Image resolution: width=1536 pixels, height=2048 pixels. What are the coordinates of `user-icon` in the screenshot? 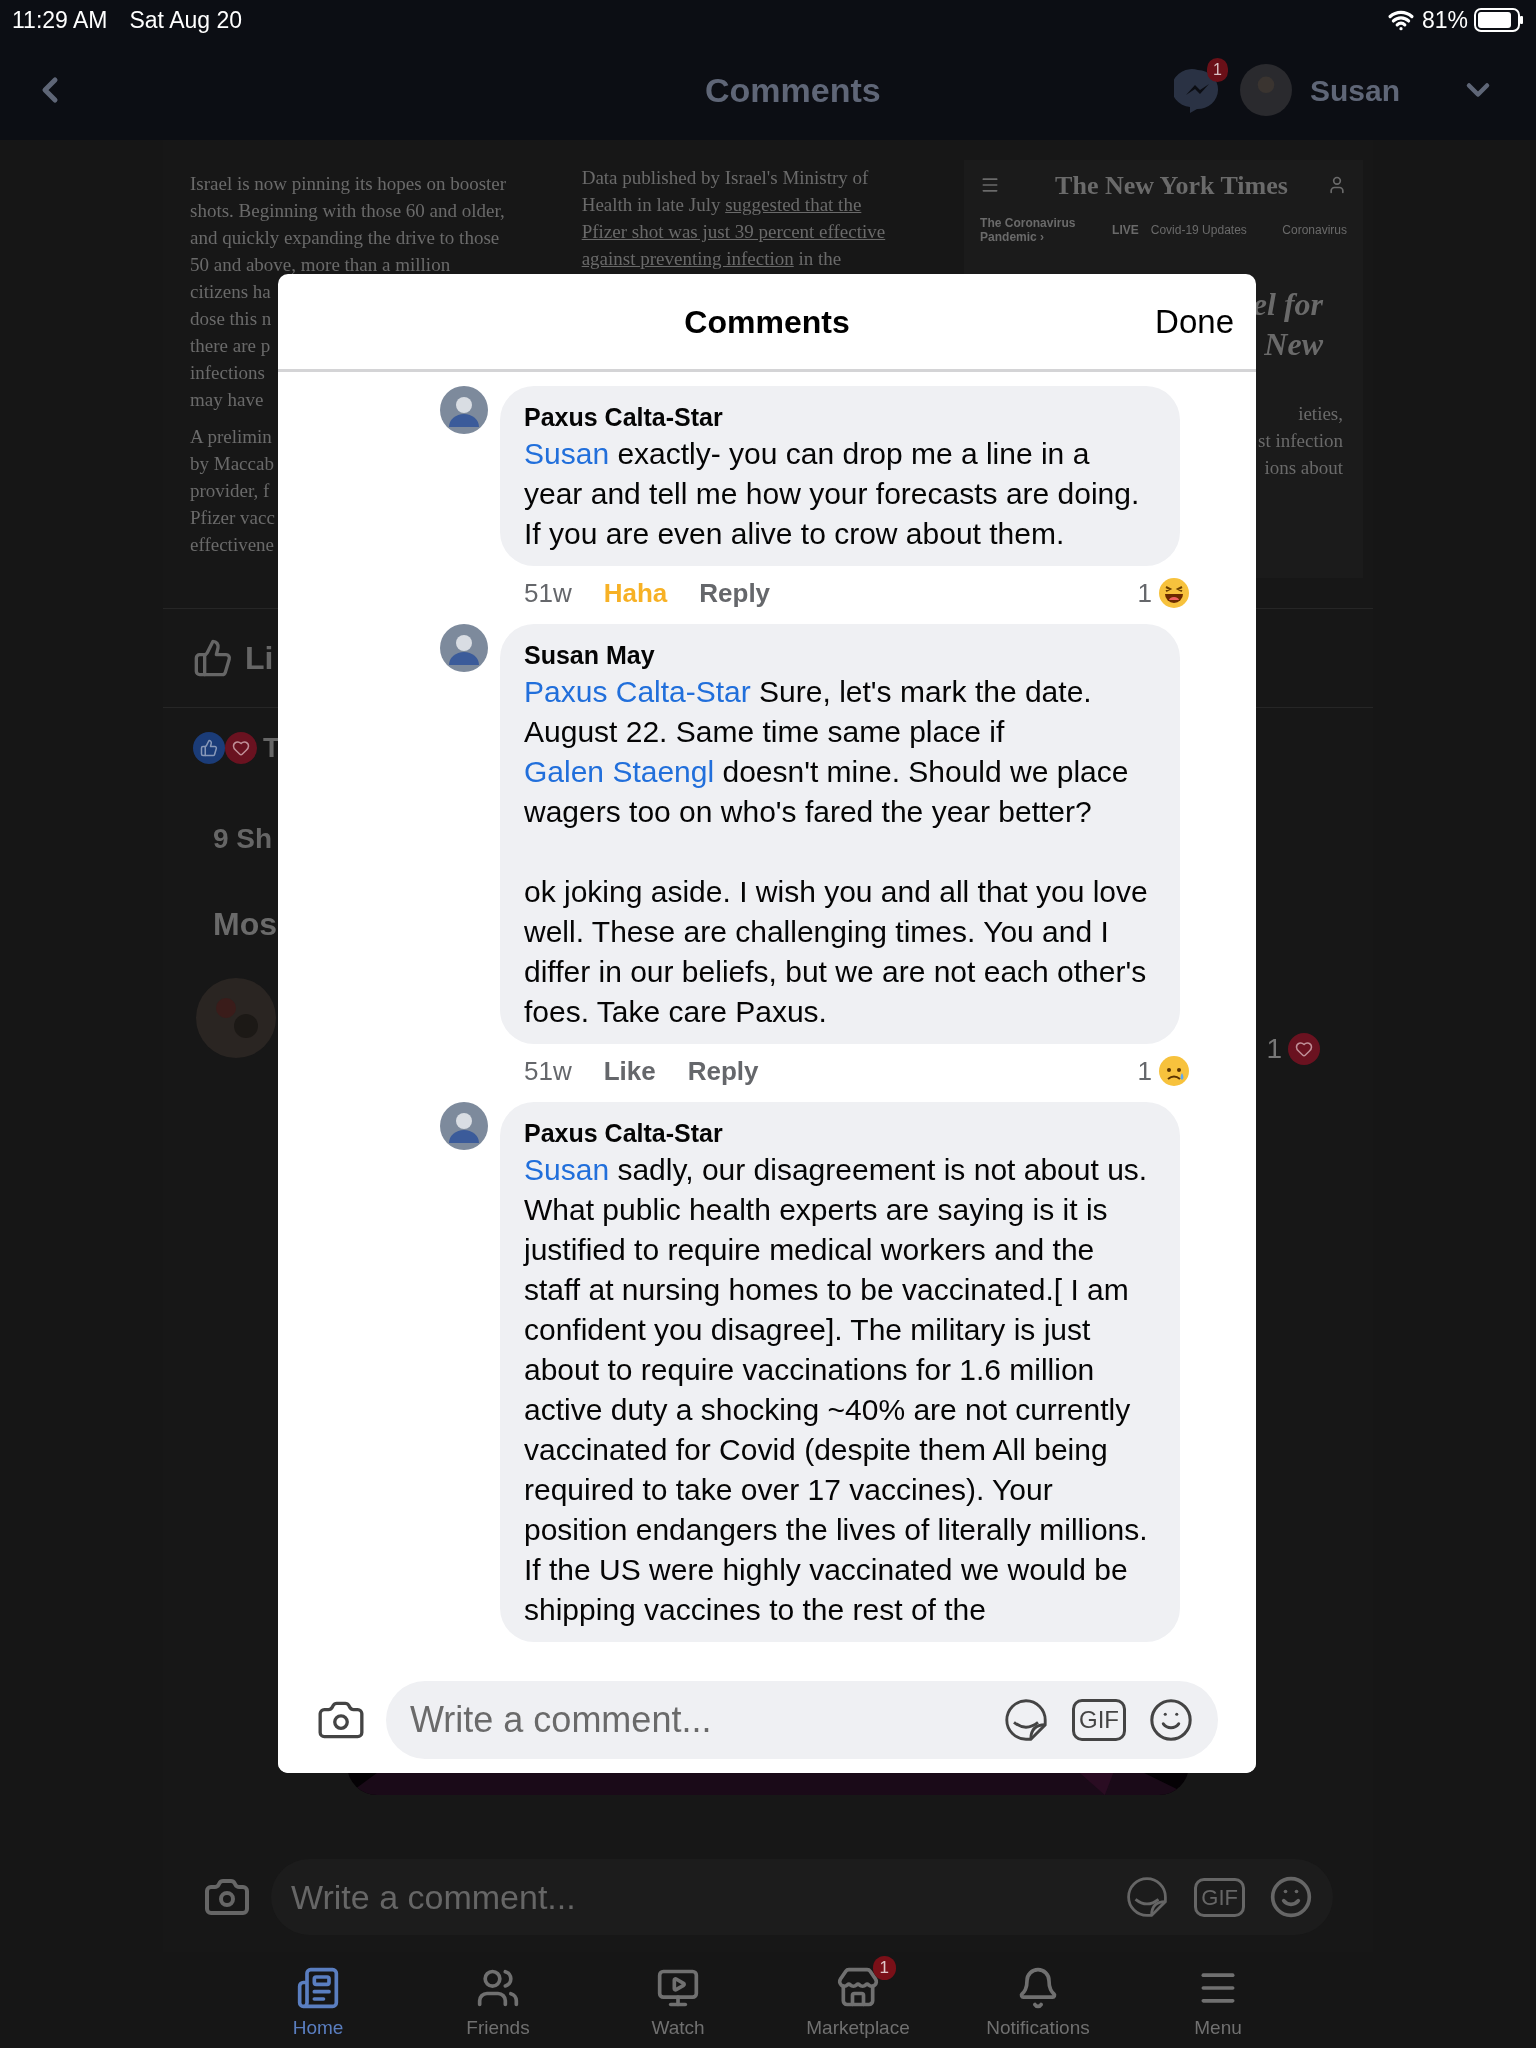 It's located at (1337, 185).